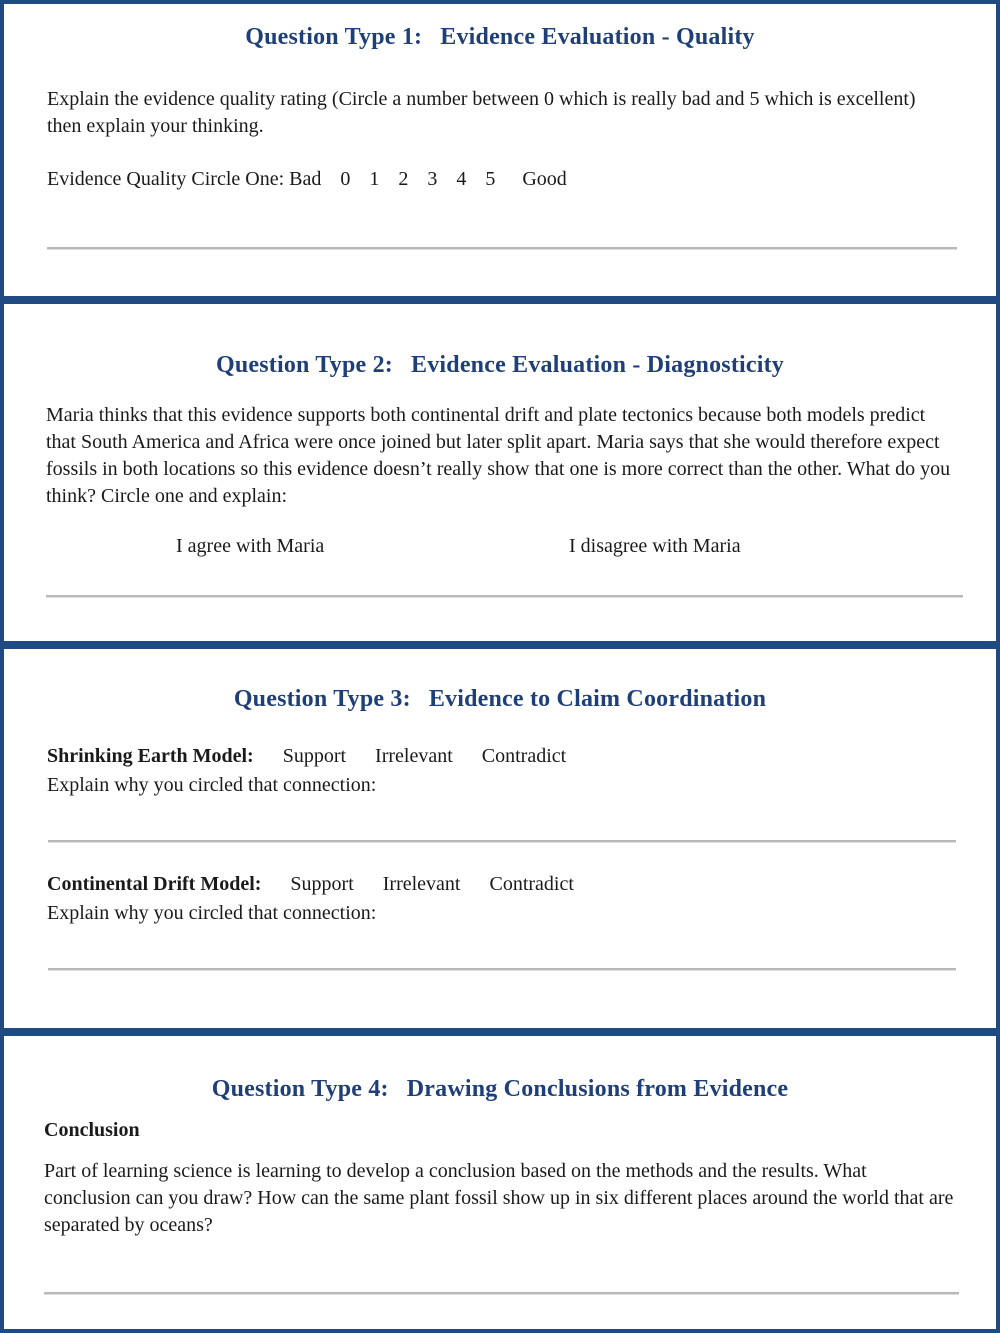 This screenshot has width=1000, height=1333. What do you see at coordinates (250, 546) in the screenshot?
I see `agree-choice: I agree with Maria` at bounding box center [250, 546].